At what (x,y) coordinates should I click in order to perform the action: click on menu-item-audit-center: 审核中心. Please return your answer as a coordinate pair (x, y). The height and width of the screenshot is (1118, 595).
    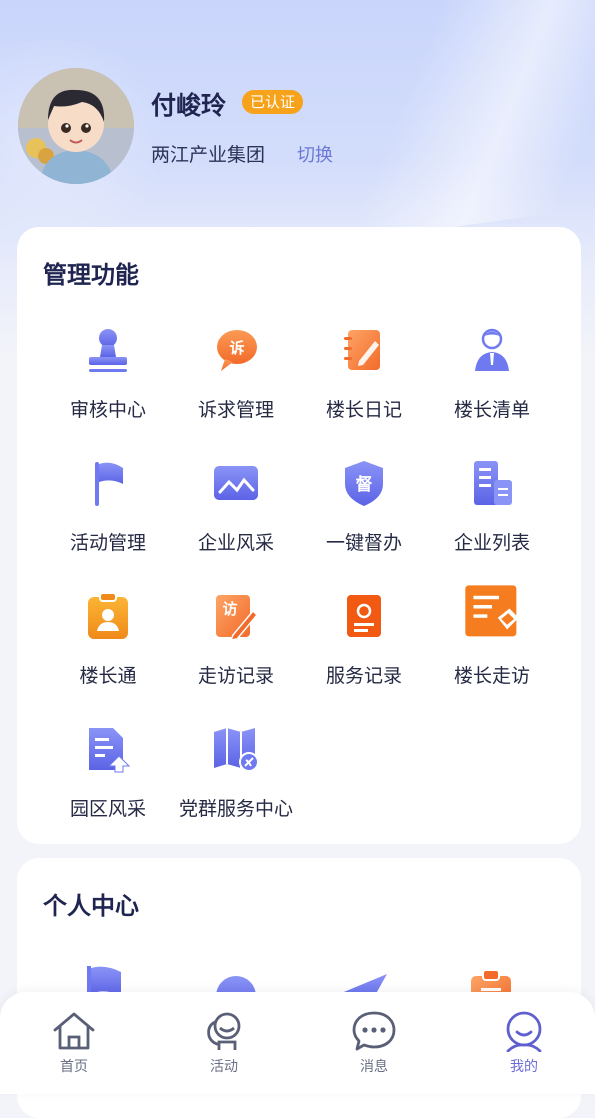
    Looking at the image, I should click on (107, 380).